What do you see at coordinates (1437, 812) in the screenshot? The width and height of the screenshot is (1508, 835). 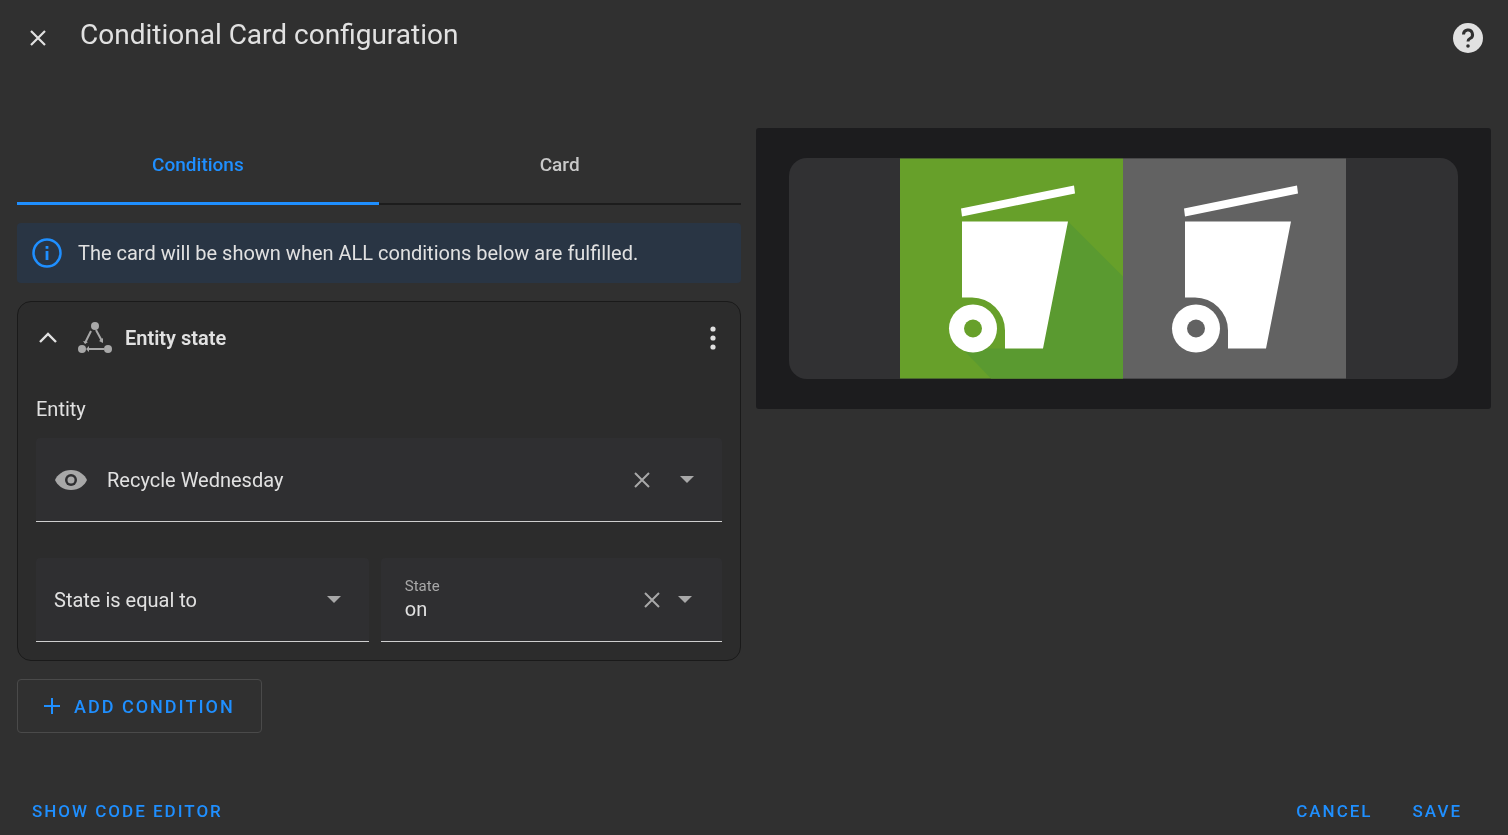 I see `save-button: SAVE` at bounding box center [1437, 812].